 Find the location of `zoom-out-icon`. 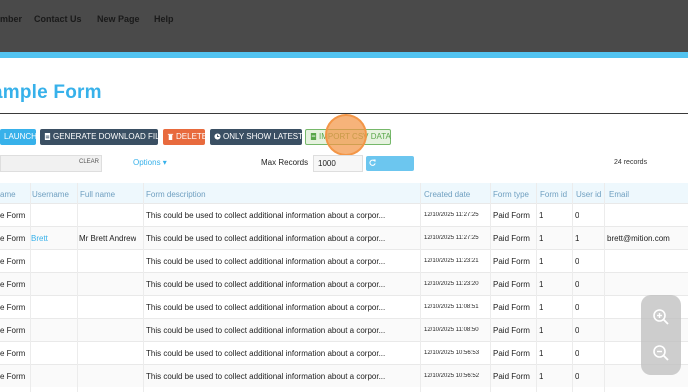

zoom-out-icon is located at coordinates (661, 353).